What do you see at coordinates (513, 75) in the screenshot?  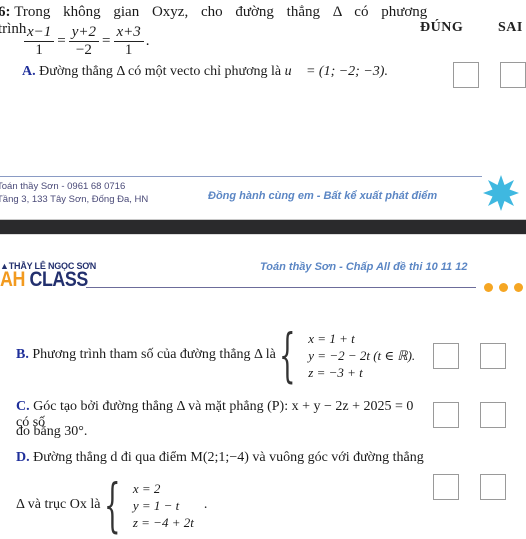 I see `statement-a-false-checkbox` at bounding box center [513, 75].